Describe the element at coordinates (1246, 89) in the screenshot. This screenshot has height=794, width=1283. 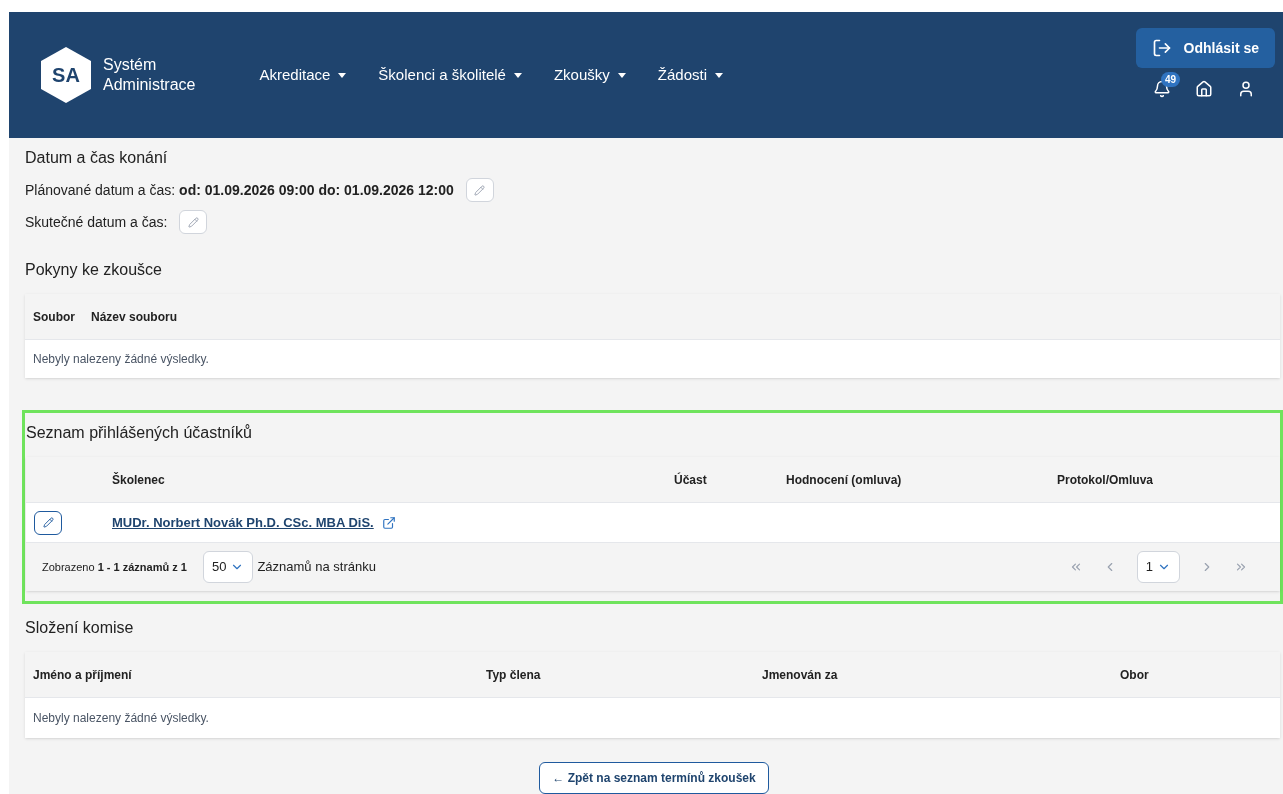
I see `user-icon` at that location.